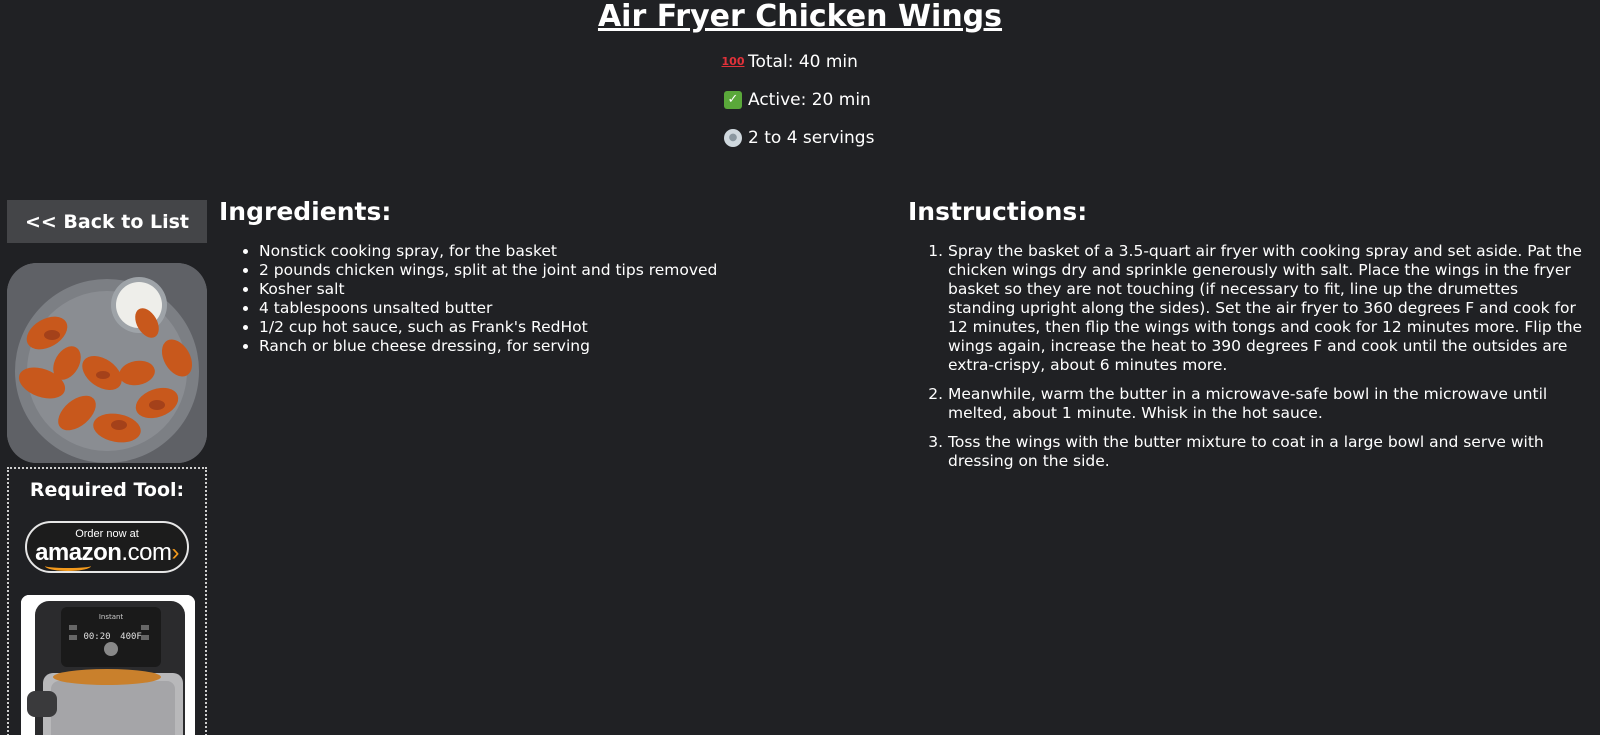 The width and height of the screenshot is (1600, 735). Describe the element at coordinates (733, 100) in the screenshot. I see `check-mark-icon: ✓` at that location.